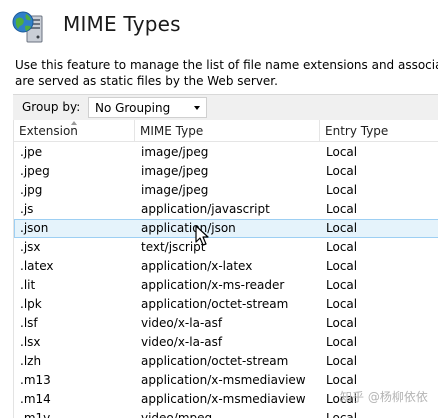 The image size is (438, 418). Describe the element at coordinates (177, 414) in the screenshot. I see `cell-mime-type: video/mpeg` at that location.